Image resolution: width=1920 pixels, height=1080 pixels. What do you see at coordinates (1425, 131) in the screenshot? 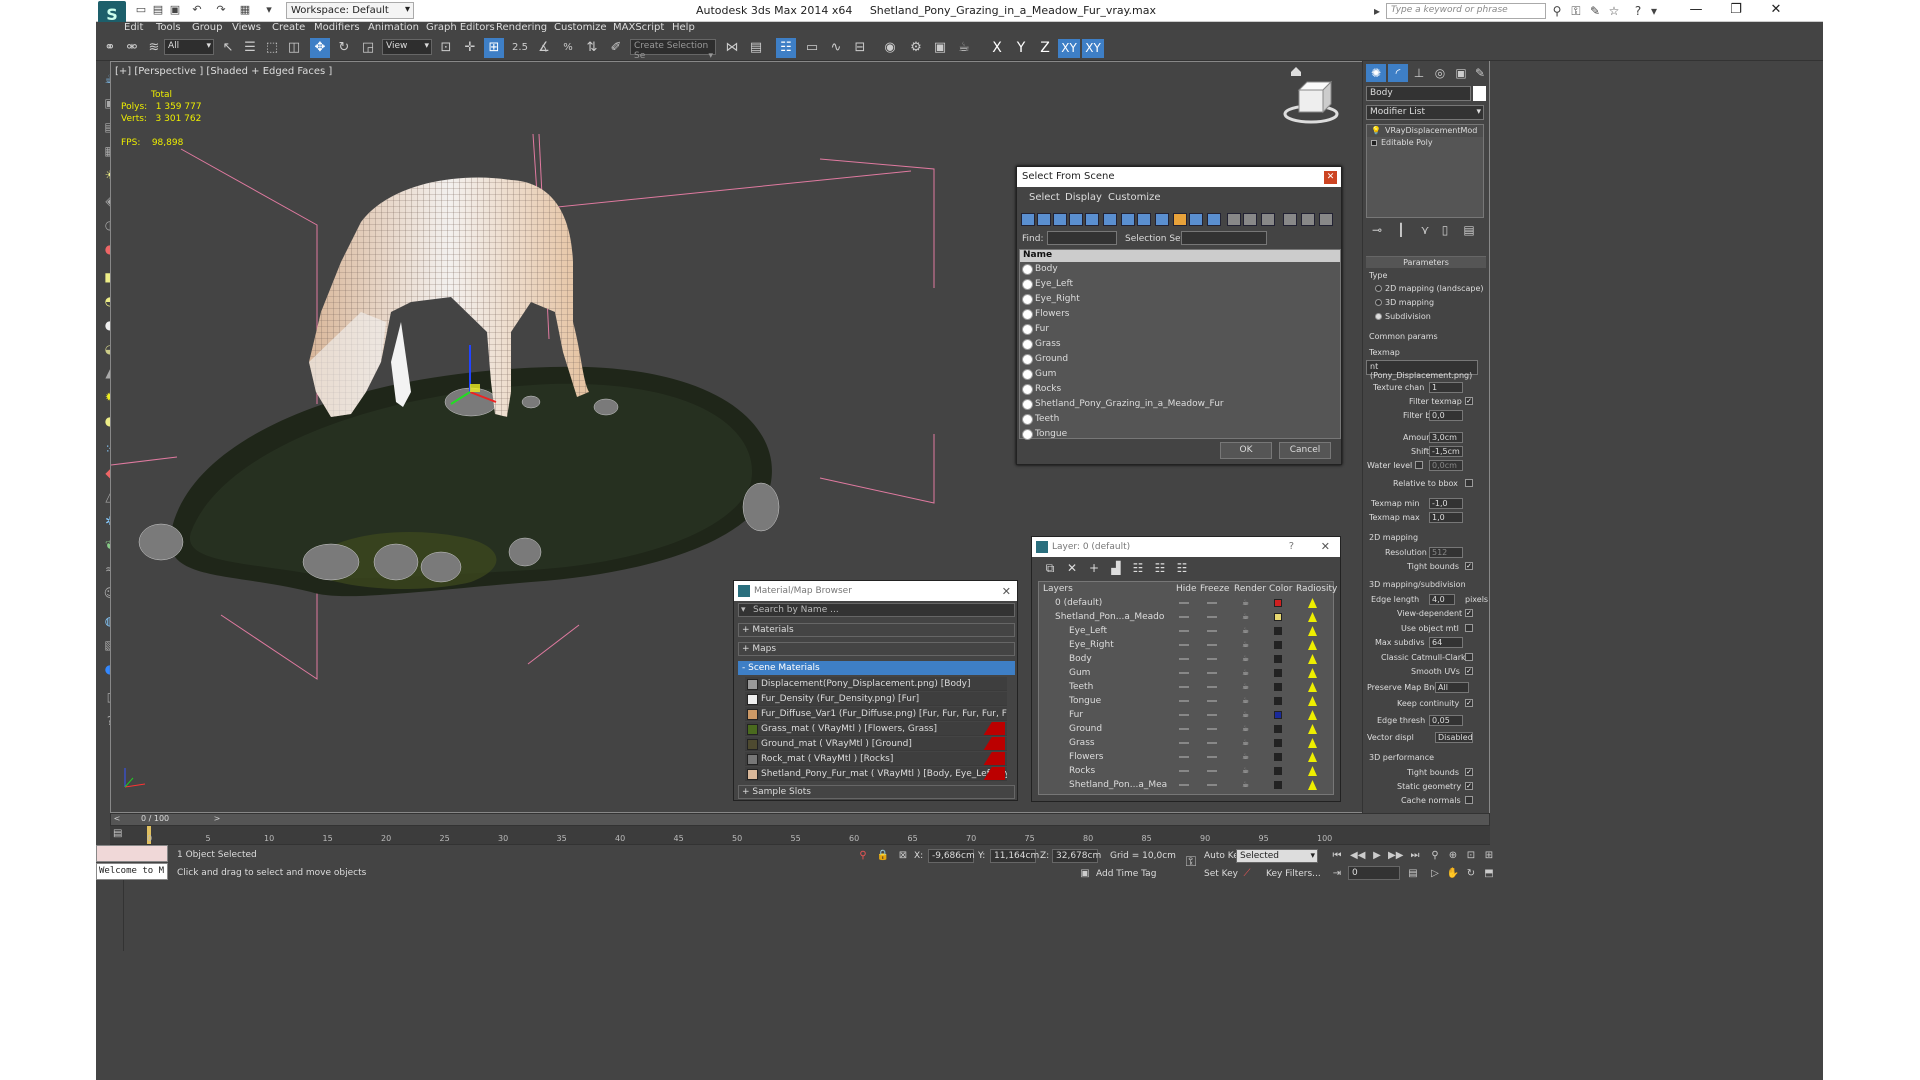
I see `stack-item: 💡 VRayDisplacementMod` at bounding box center [1425, 131].